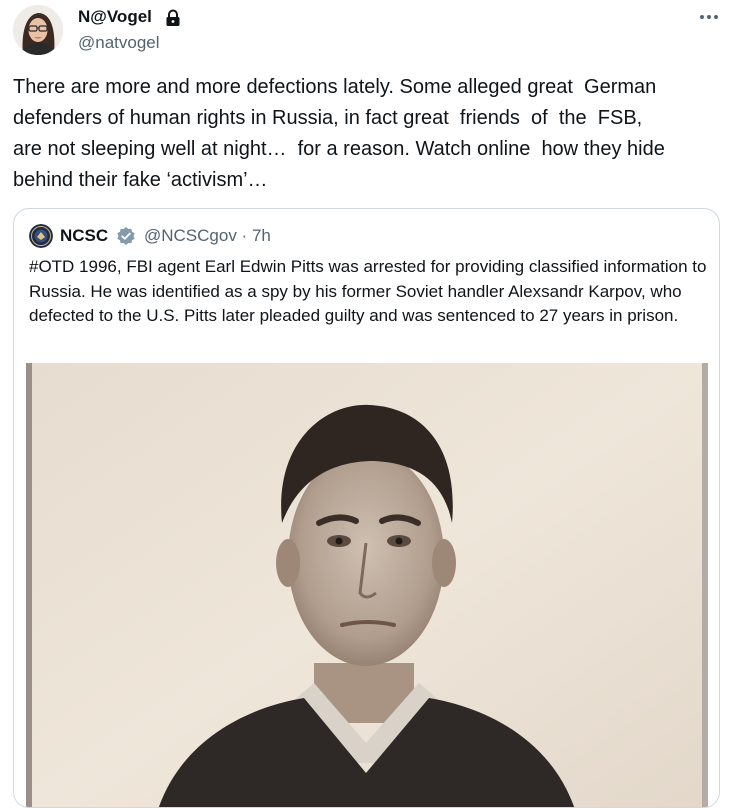  Describe the element at coordinates (207, 236) in the screenshot. I see `quoted-handle-time: @NCSCgov · 7h` at that location.